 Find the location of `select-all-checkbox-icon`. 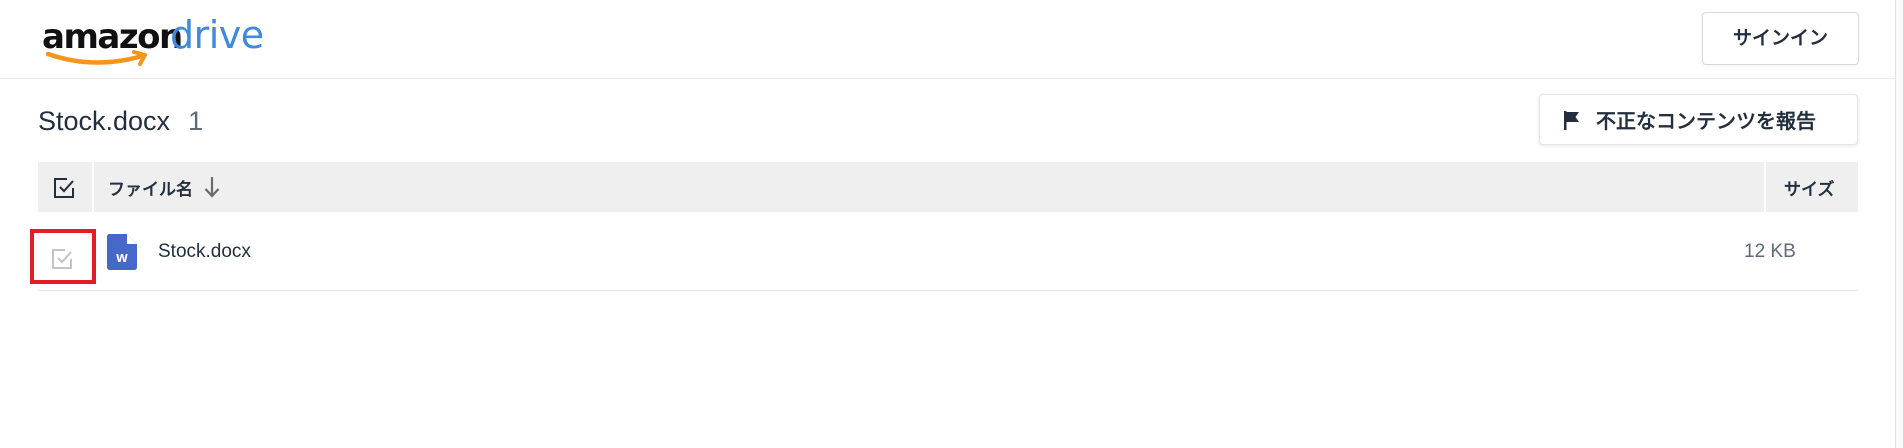

select-all-checkbox-icon is located at coordinates (64, 188).